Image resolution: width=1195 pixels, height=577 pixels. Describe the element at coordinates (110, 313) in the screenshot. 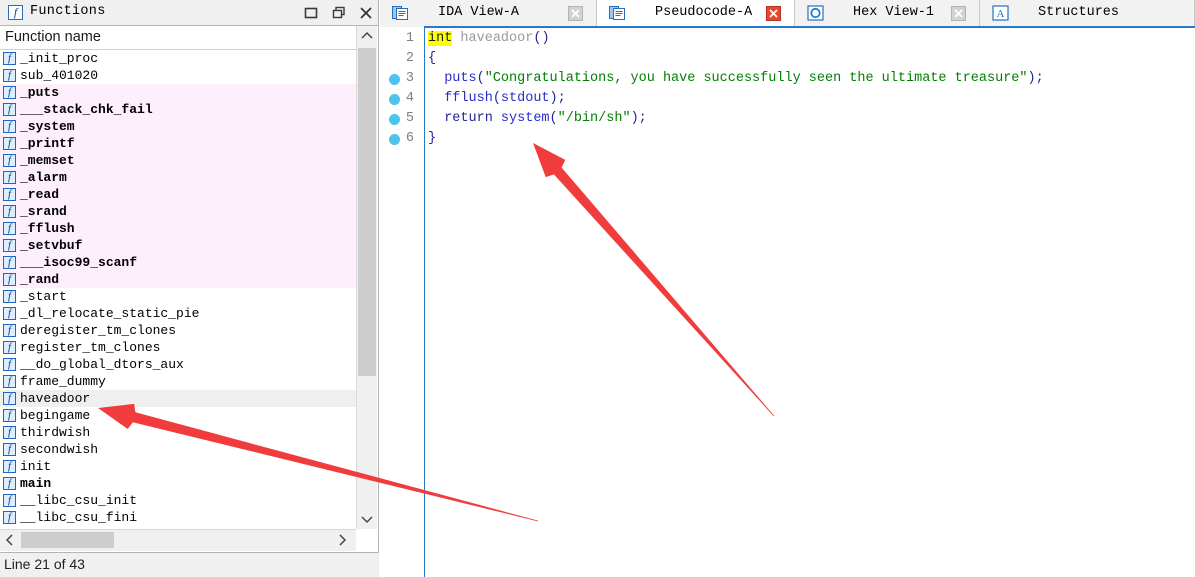

I see `function-name-label: _dl_relocate_static_pie` at that location.